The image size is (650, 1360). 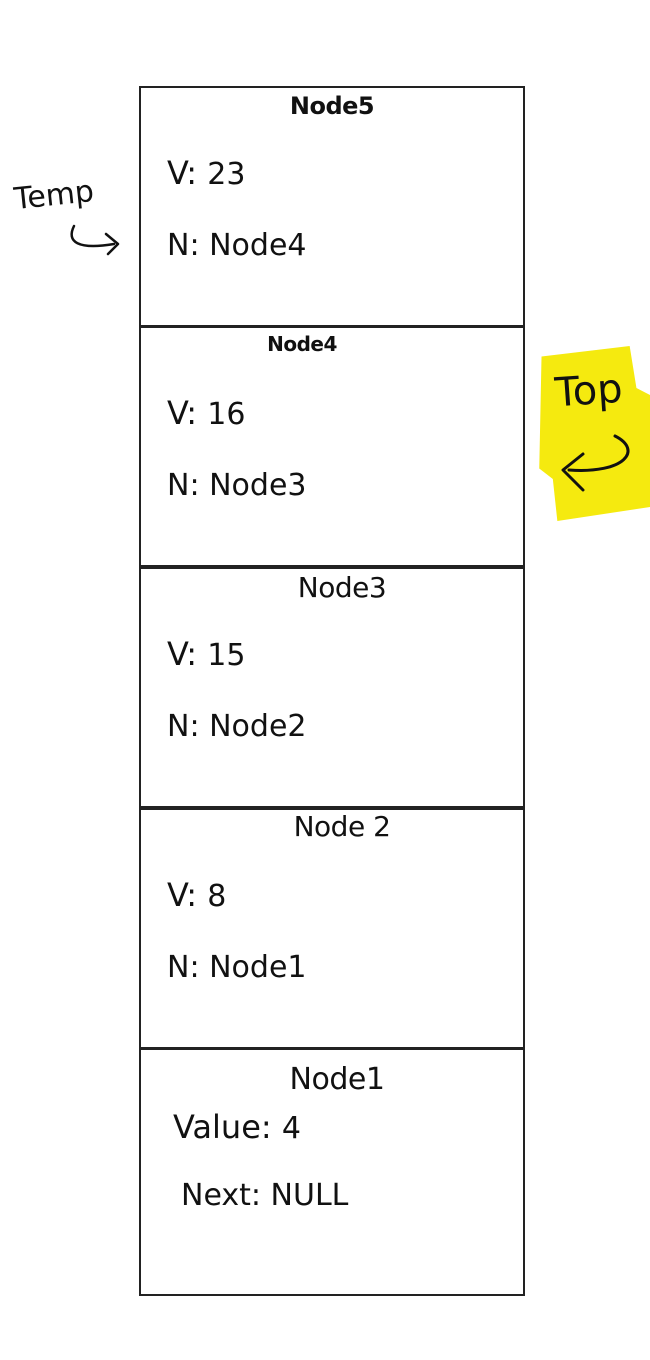 I want to click on top-arrow-icon, so click(x=595, y=463).